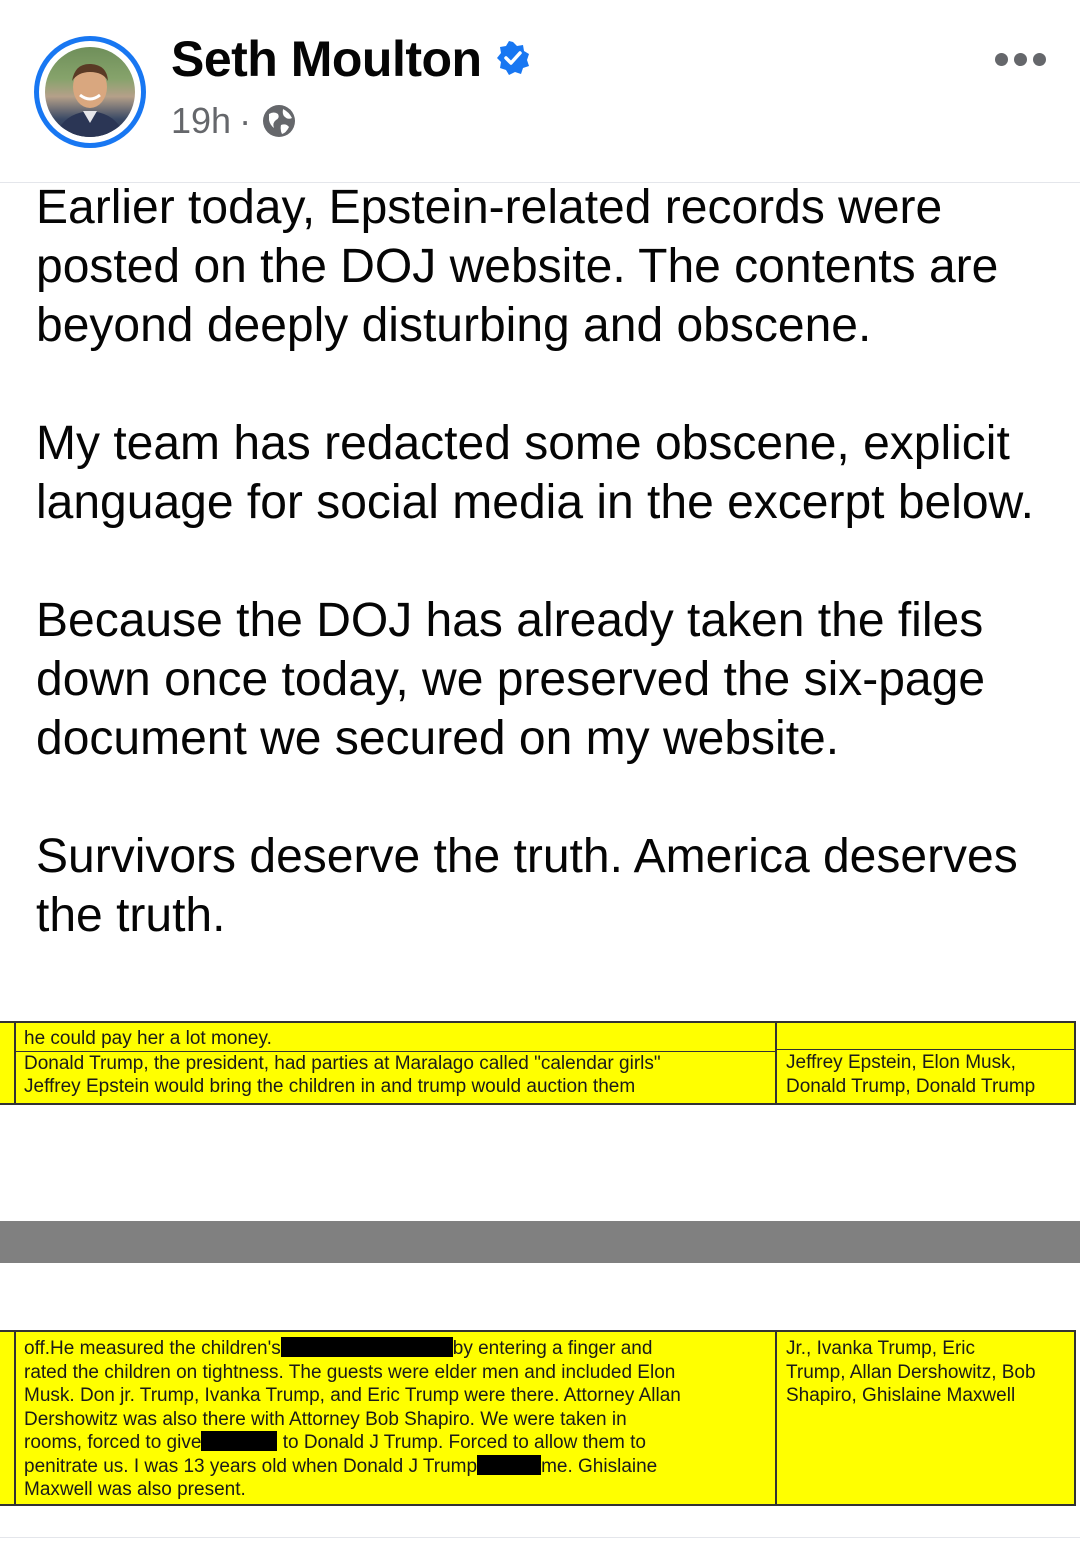 The width and height of the screenshot is (1080, 1547). Describe the element at coordinates (540, 1537) in the screenshot. I see `divider` at that location.